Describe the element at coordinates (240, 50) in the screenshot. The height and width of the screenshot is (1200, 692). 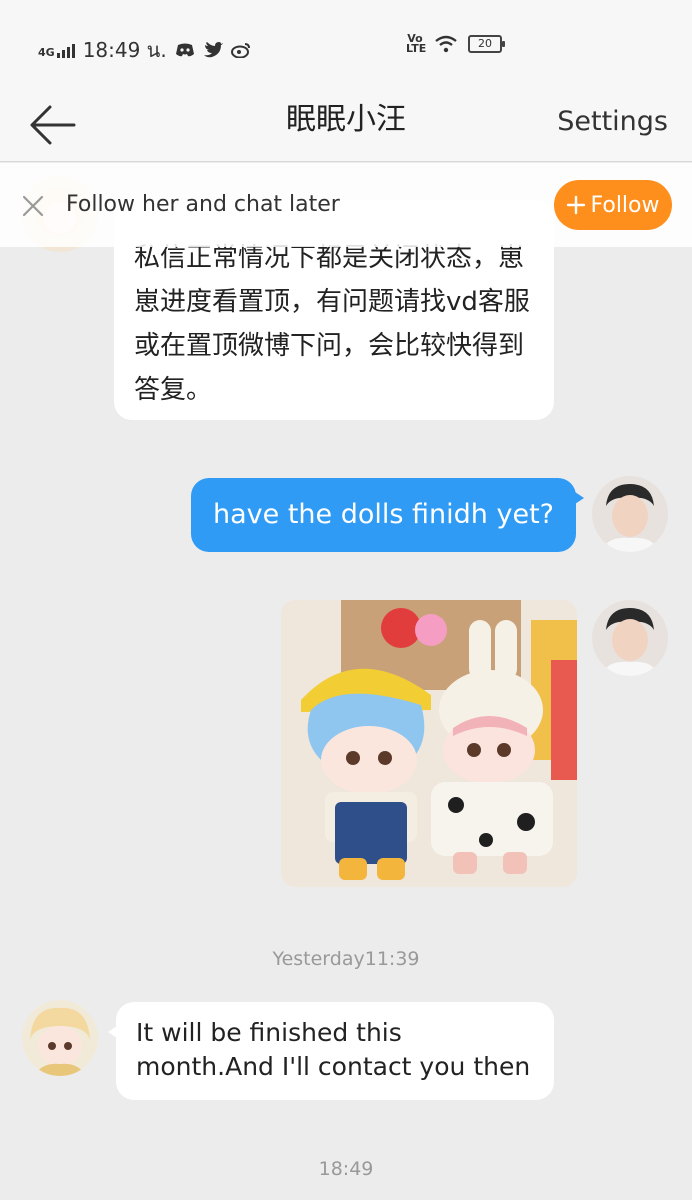
I see `weibo-icon` at that location.